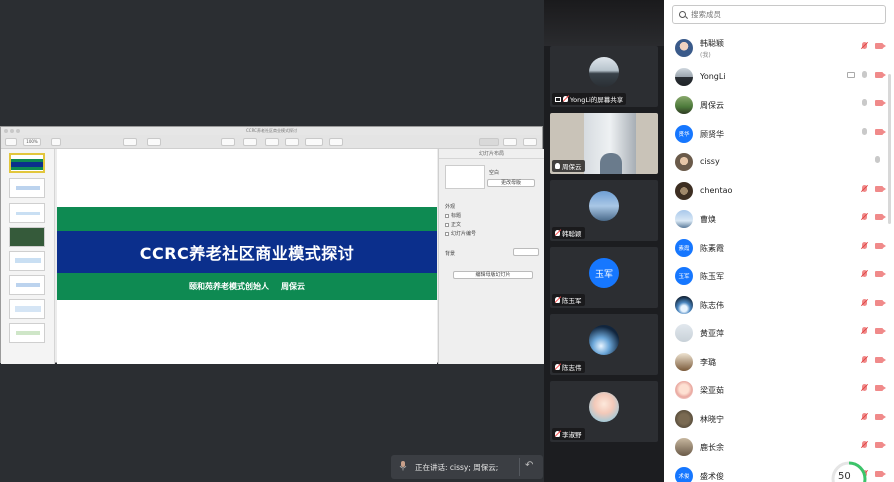  I want to click on member-row: 曹焕, so click(779, 219).